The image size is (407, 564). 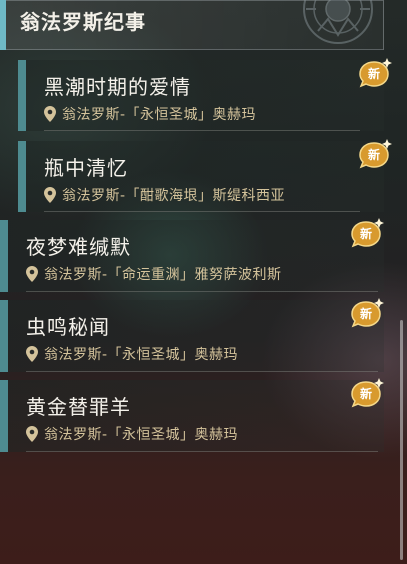 What do you see at coordinates (78, 407) in the screenshot?
I see `item-title: 黄金替罪羊` at bounding box center [78, 407].